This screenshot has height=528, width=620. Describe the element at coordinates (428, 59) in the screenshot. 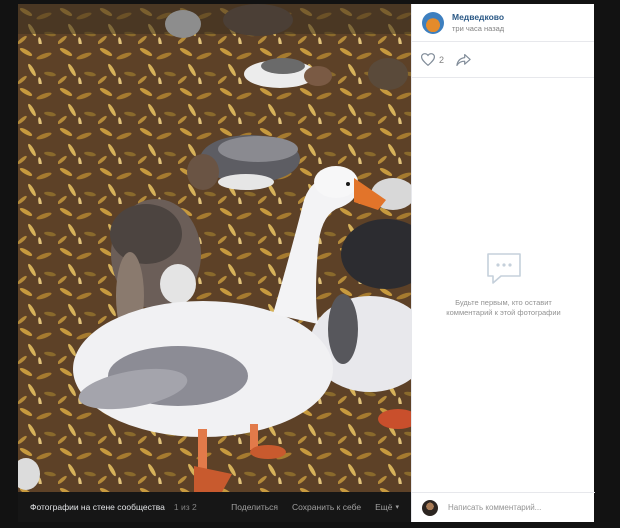

I see `heart-icon` at that location.